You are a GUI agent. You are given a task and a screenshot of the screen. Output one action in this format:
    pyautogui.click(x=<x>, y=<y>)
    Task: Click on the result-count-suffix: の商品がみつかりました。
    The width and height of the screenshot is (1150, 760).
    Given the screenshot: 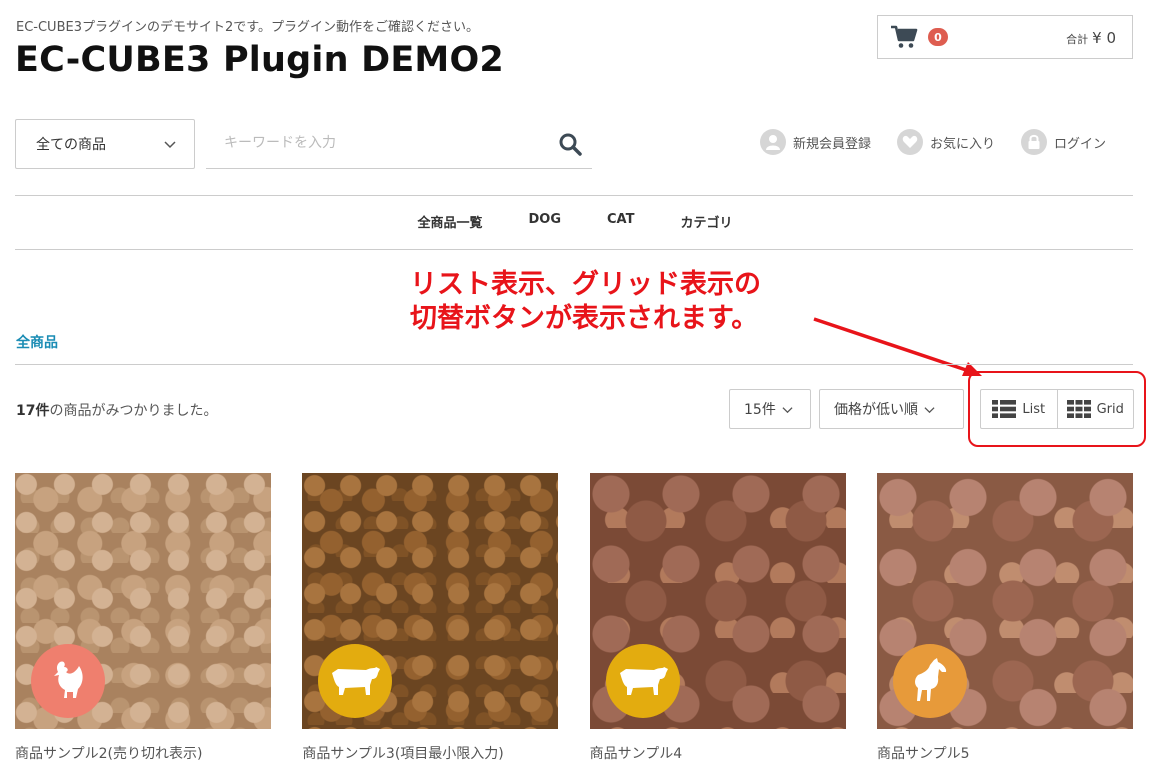 What is the action you would take?
    pyautogui.click(x=133, y=411)
    